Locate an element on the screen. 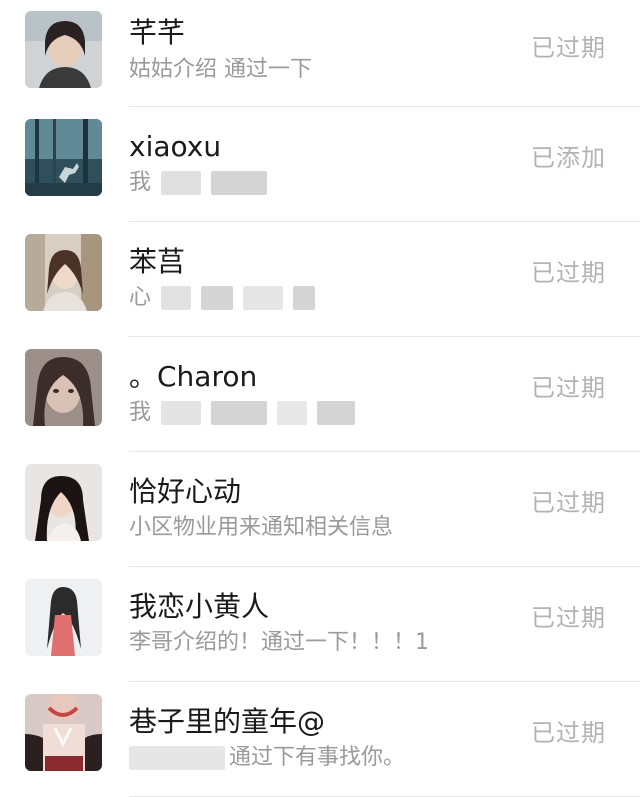 The height and width of the screenshot is (797, 640). contact-name: 恰好心动 is located at coordinates (185, 491).